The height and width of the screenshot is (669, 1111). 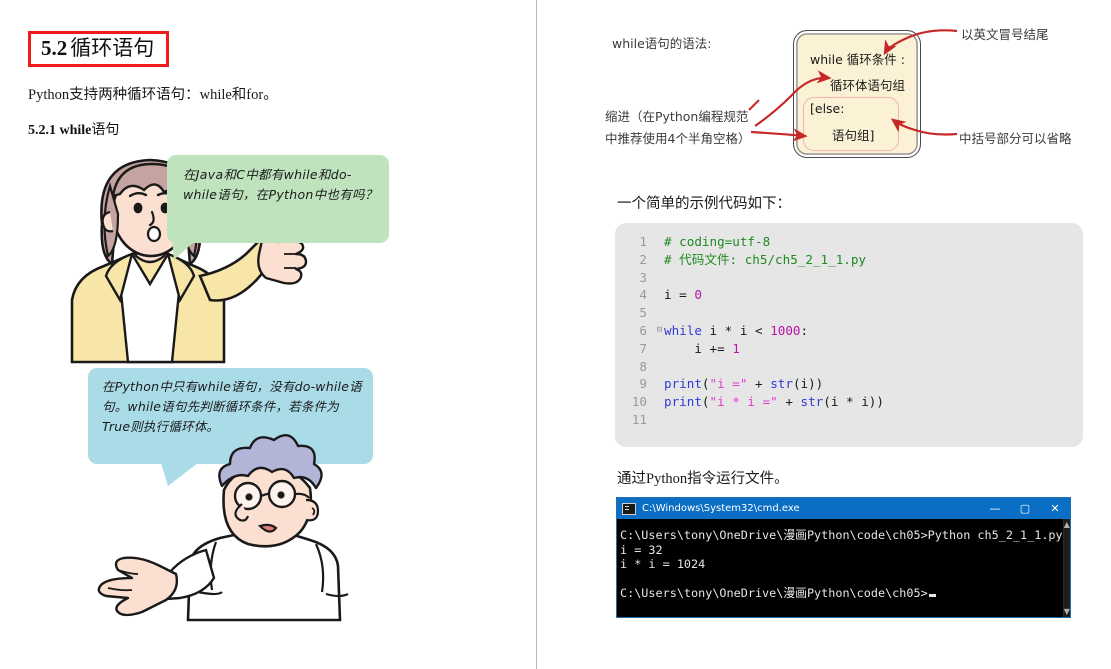 I want to click on syntax-line-while: while 循环条件 :, so click(x=857, y=59).